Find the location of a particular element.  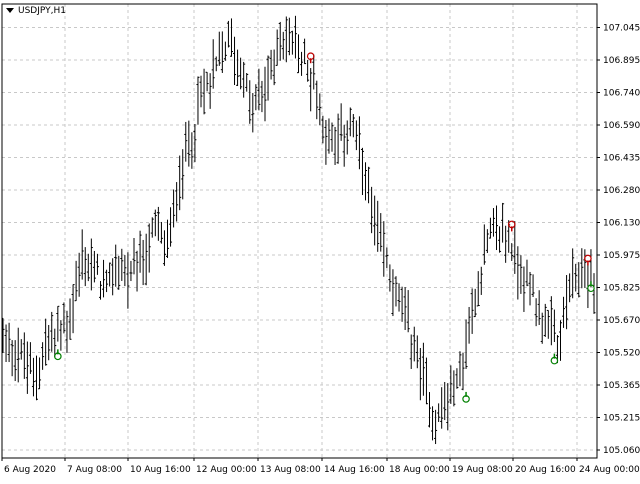

y-tick-label: 106.895 is located at coordinates (621, 61).